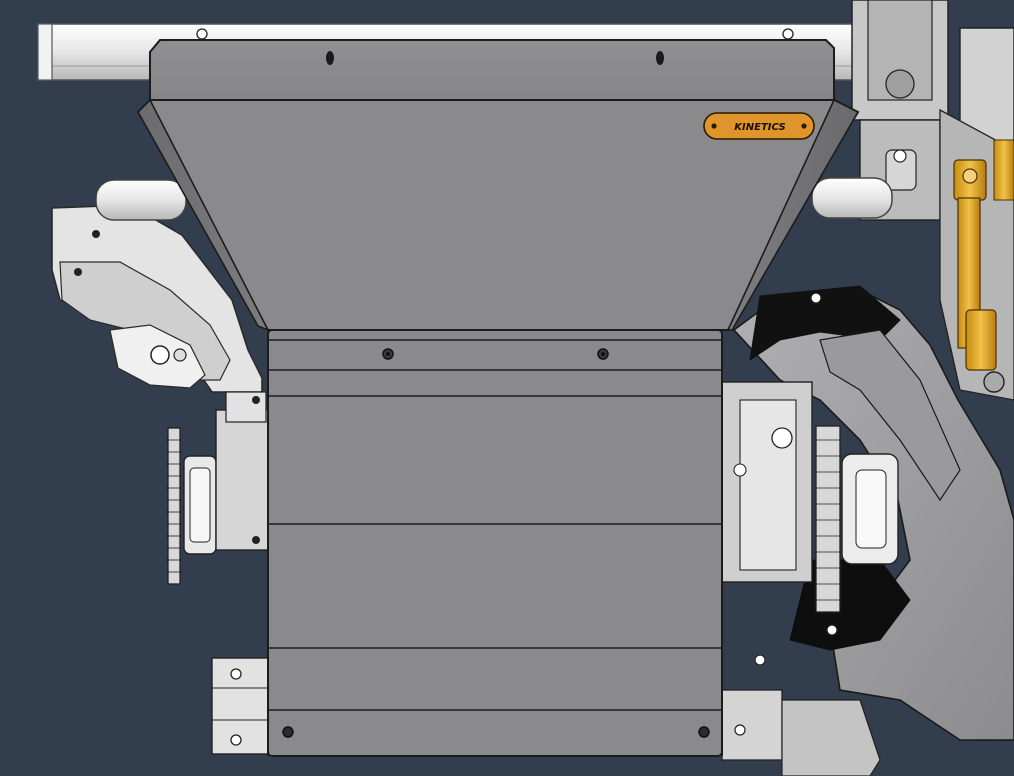  What do you see at coordinates (801, 732) in the screenshot?
I see `right-lower-mount` at bounding box center [801, 732].